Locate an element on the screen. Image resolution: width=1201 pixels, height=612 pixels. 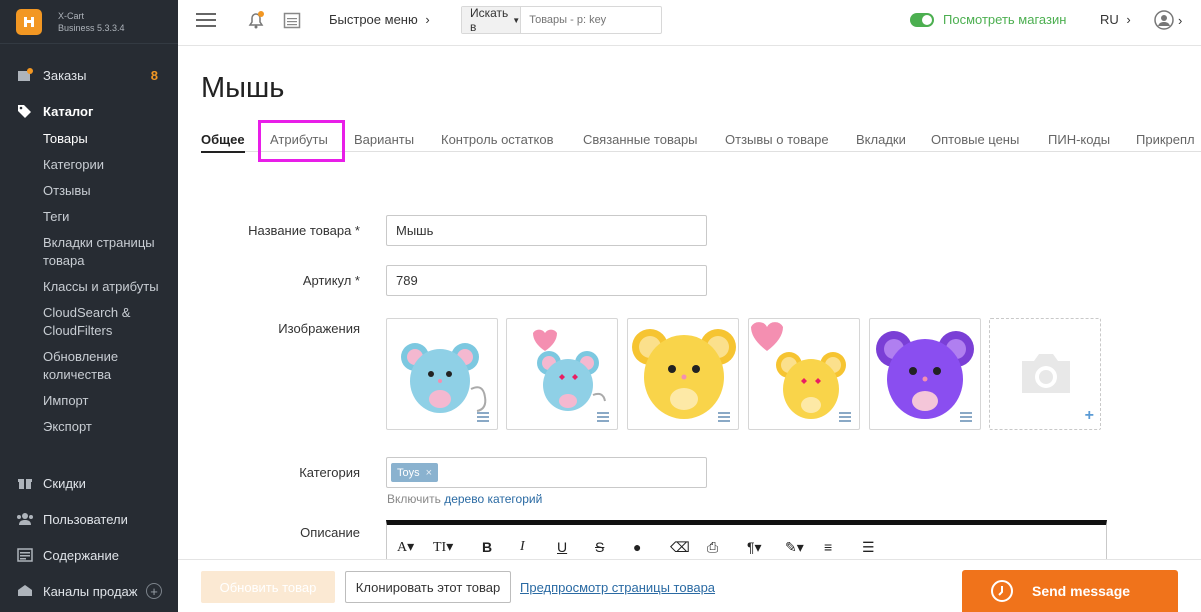
language-selector: RU › is located at coordinates (1115, 19).